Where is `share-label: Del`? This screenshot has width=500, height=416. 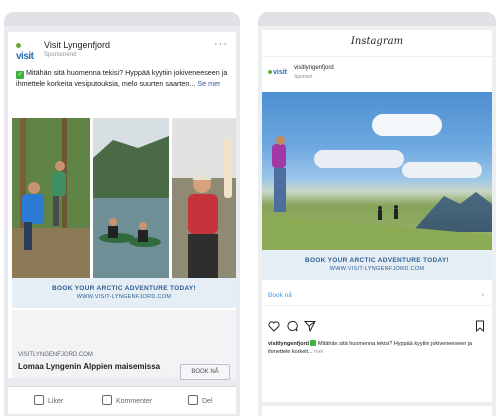
share-label: Del is located at coordinates (207, 401).